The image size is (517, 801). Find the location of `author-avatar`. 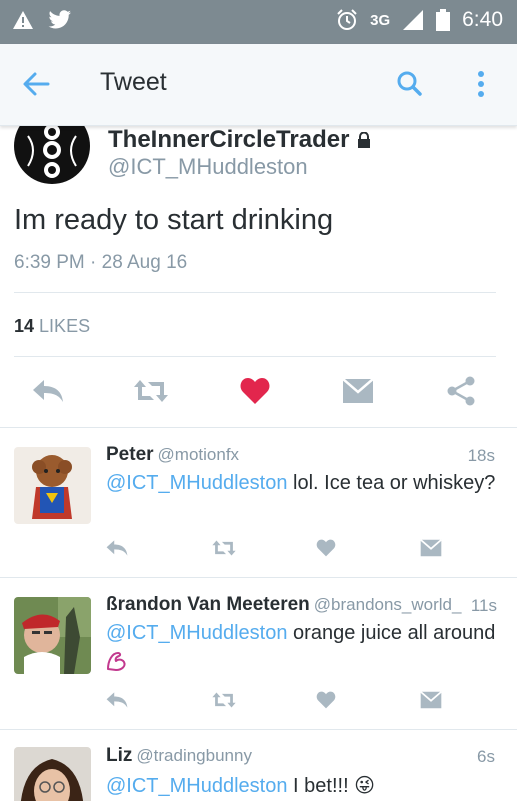

author-avatar is located at coordinates (52, 155).